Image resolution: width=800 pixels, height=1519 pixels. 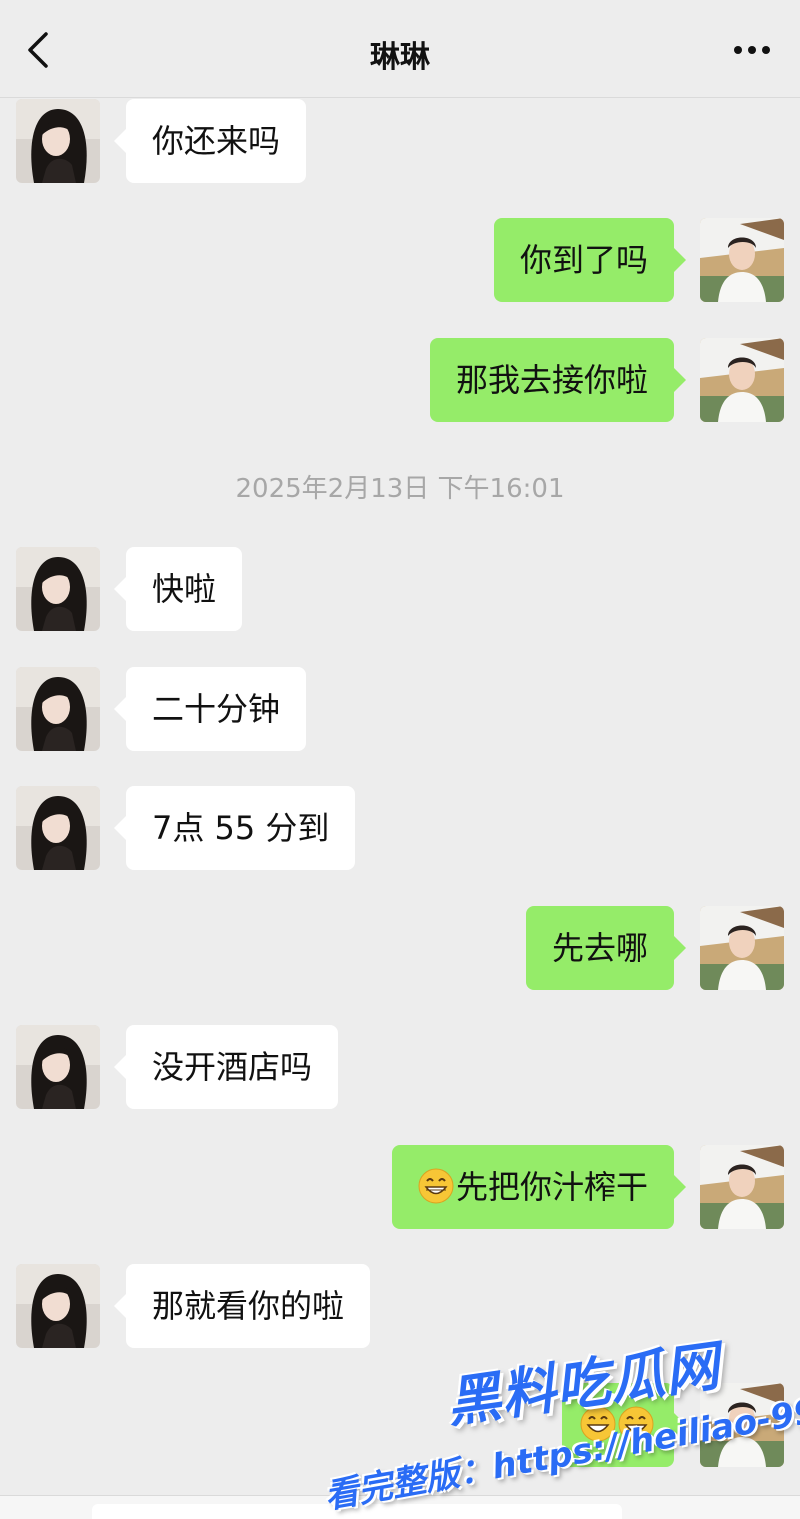 I want to click on message-row, so click(x=400, y=1425).